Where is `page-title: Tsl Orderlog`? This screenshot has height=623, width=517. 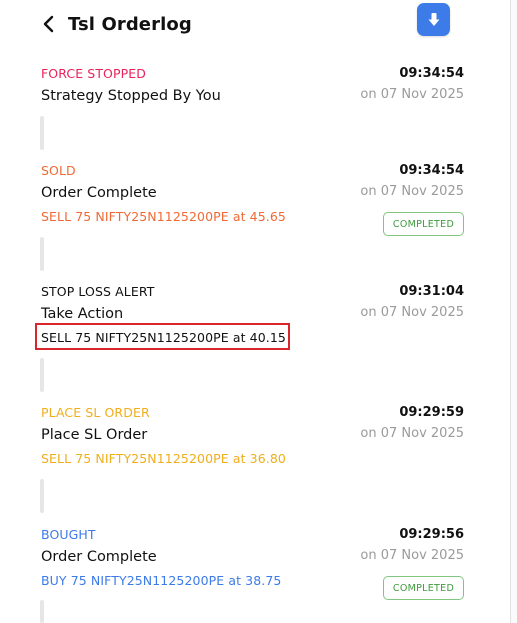
page-title: Tsl Orderlog is located at coordinates (130, 24).